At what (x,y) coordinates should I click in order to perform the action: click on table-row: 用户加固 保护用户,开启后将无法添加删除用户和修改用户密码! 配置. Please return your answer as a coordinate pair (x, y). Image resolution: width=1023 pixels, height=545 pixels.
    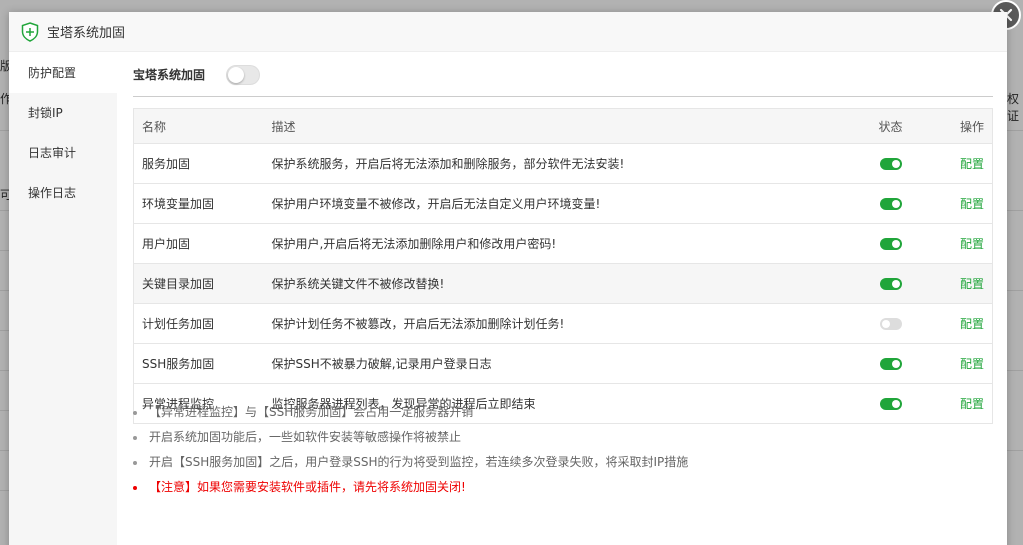
    Looking at the image, I should click on (563, 243).